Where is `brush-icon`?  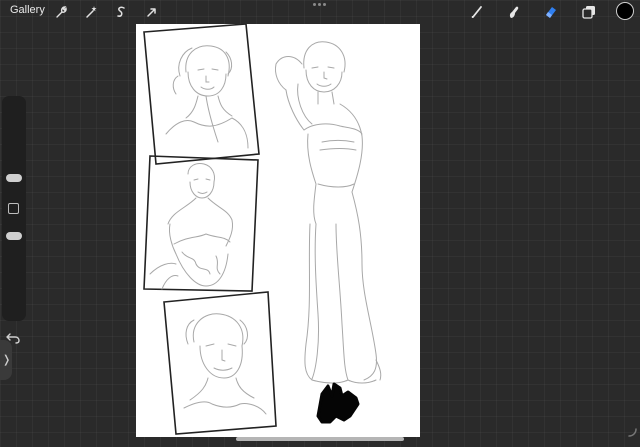 brush-icon is located at coordinates (477, 12).